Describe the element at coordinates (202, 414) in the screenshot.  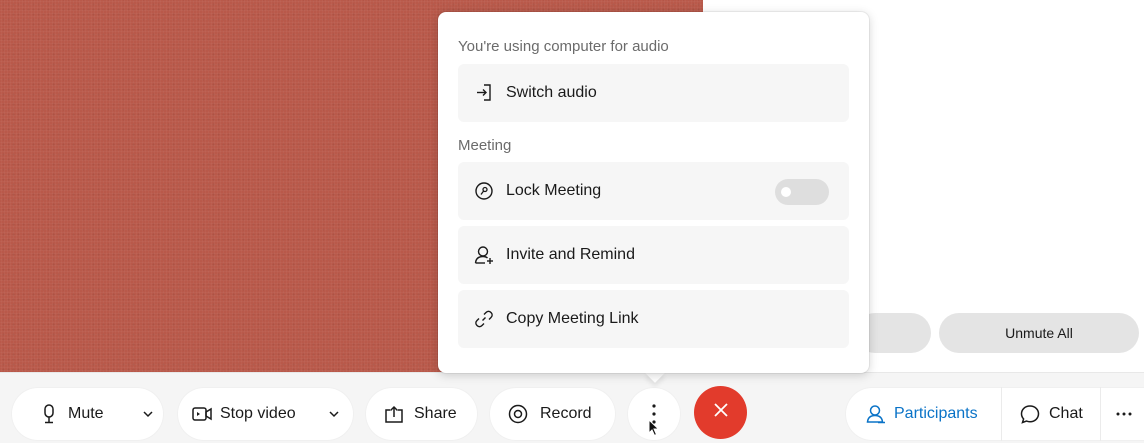
I see `video-camera-icon` at that location.